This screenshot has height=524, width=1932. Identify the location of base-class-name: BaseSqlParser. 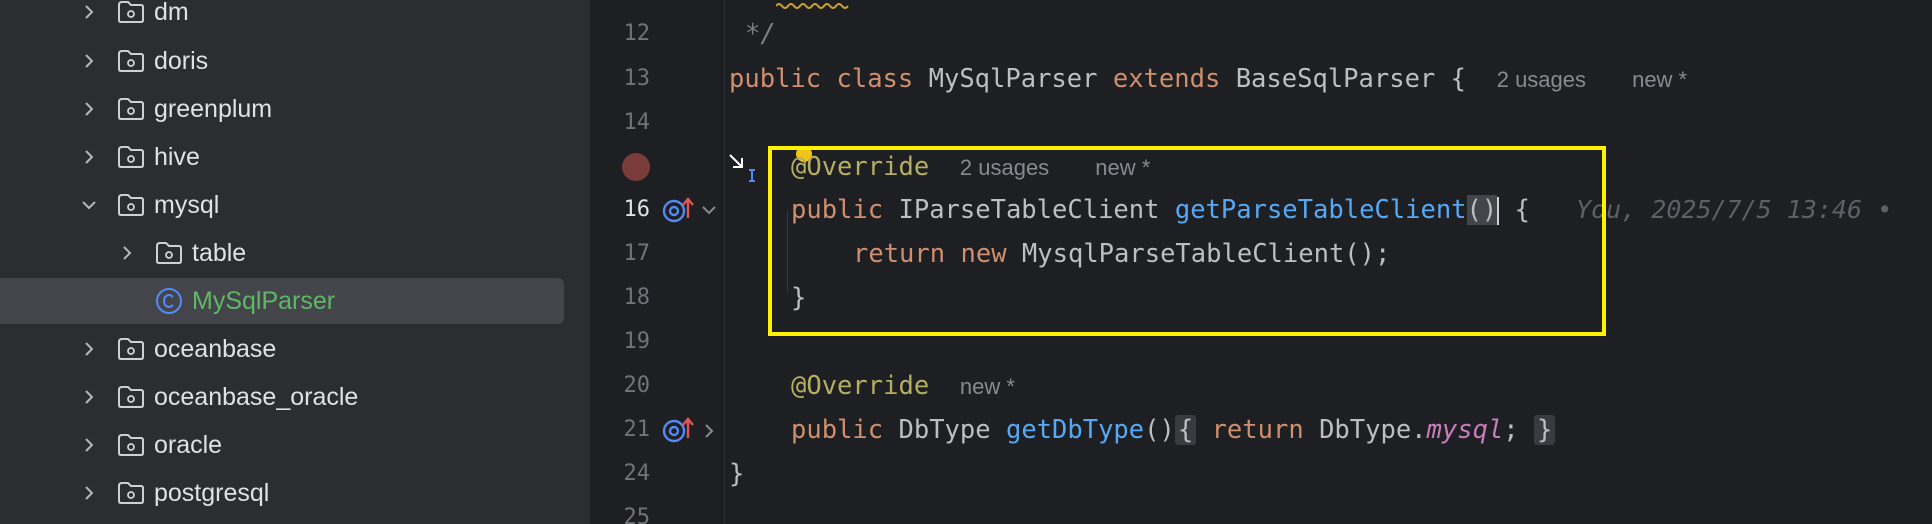
(1335, 79).